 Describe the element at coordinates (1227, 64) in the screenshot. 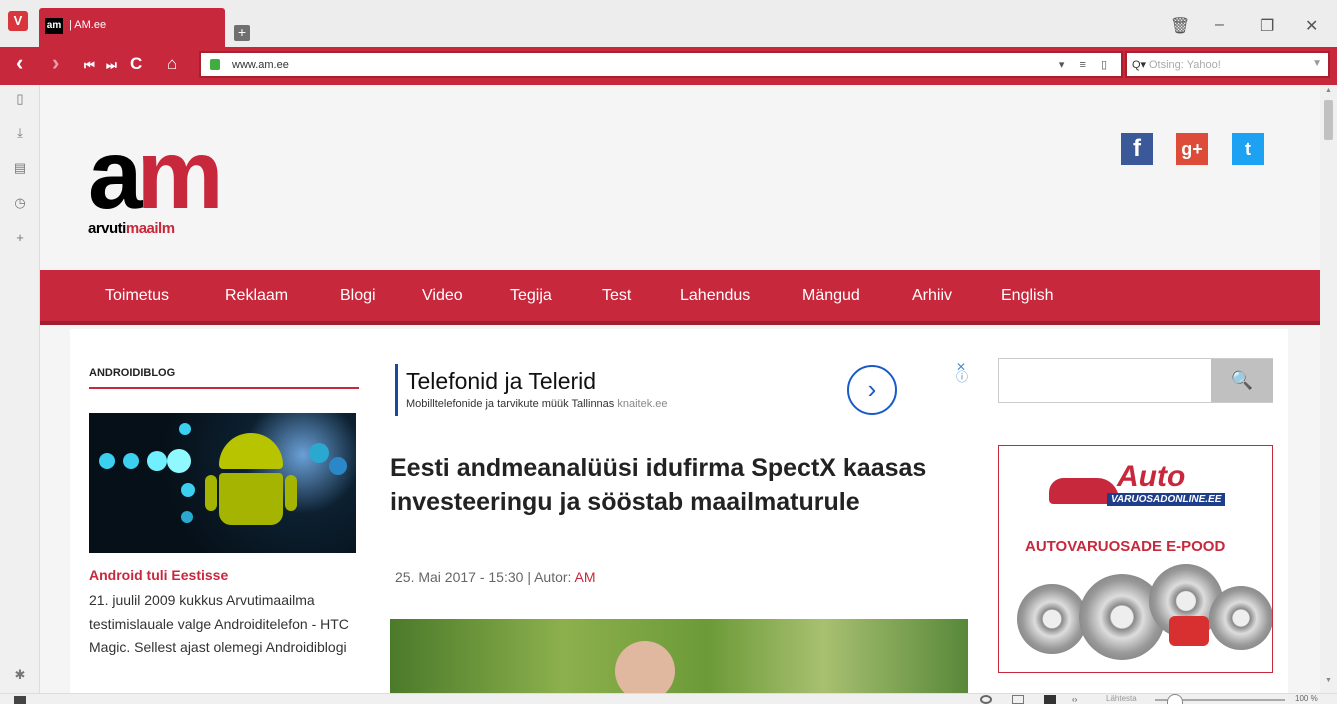

I see `search-field: Q▾ Otsing: Yahoo! ▼` at that location.